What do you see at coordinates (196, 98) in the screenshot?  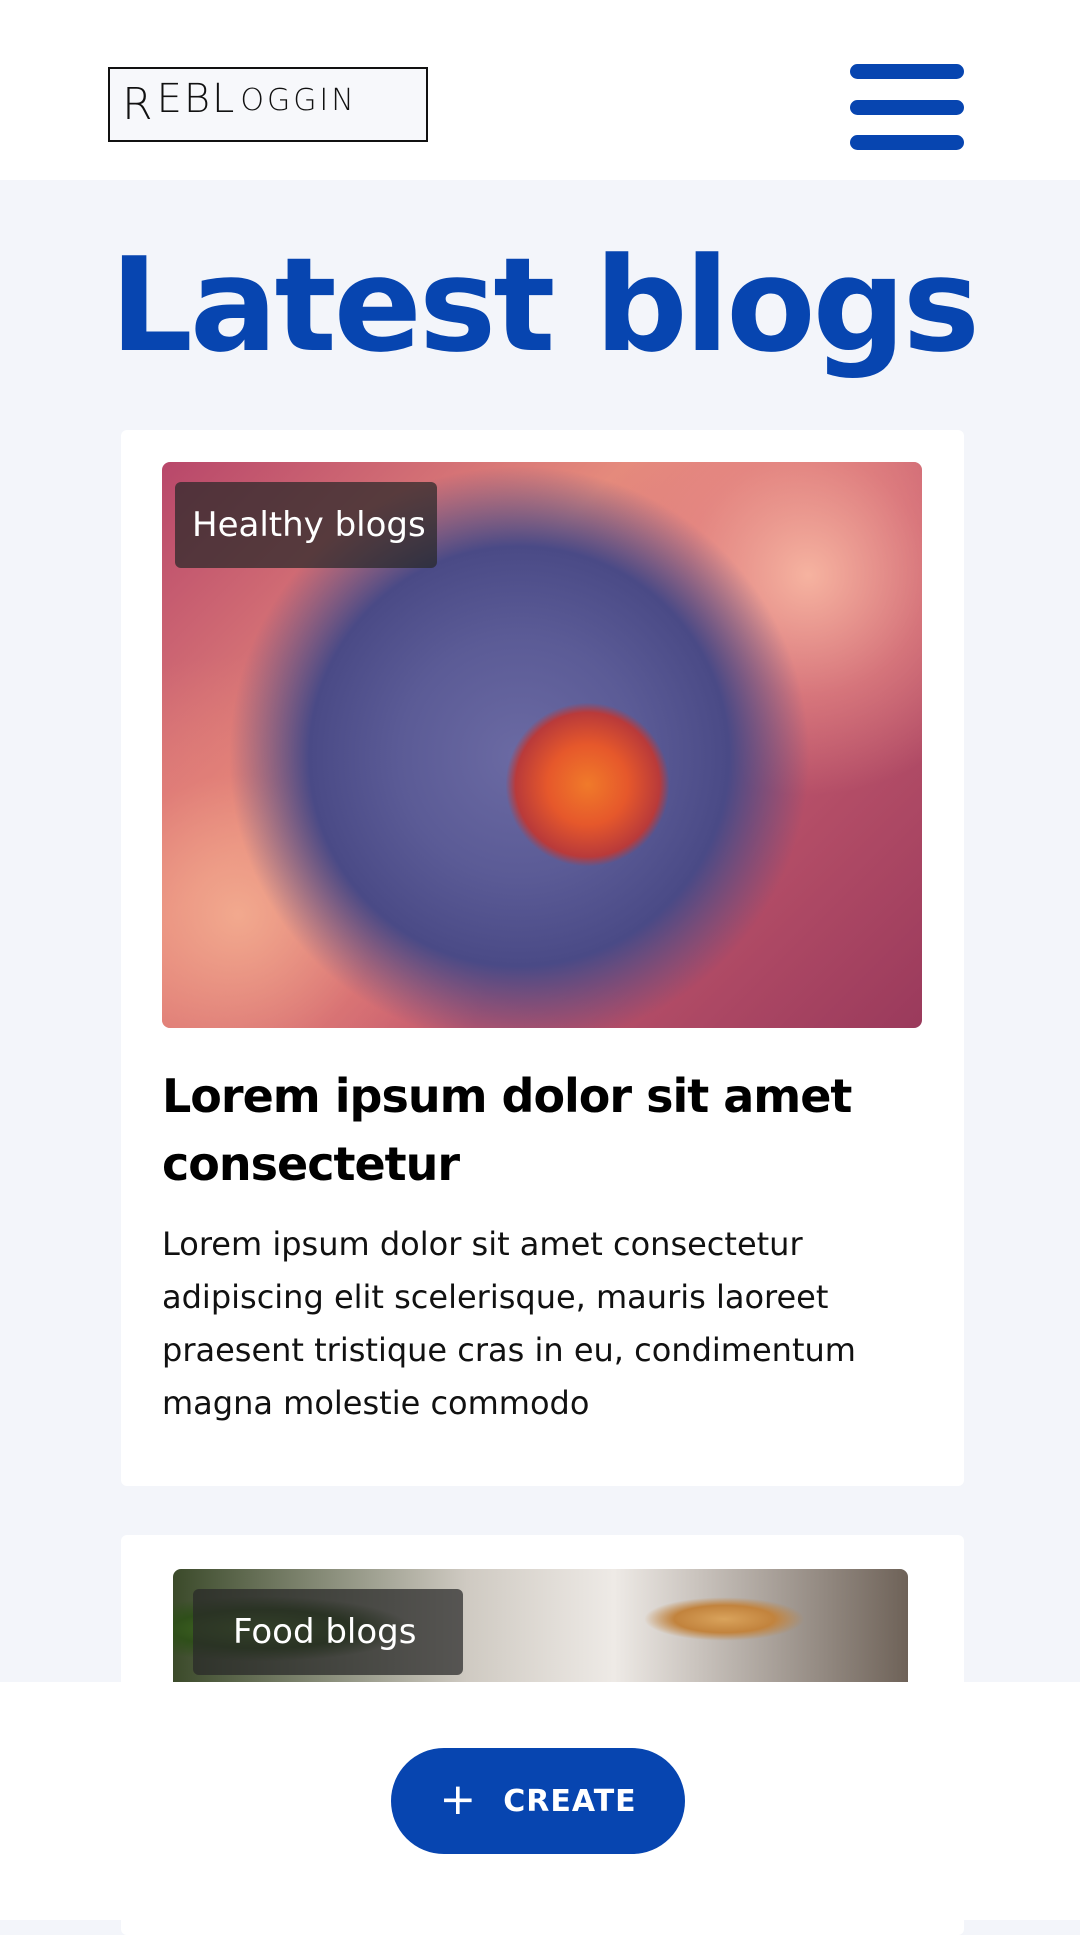 I see `logo-letters-ebl: EBL` at bounding box center [196, 98].